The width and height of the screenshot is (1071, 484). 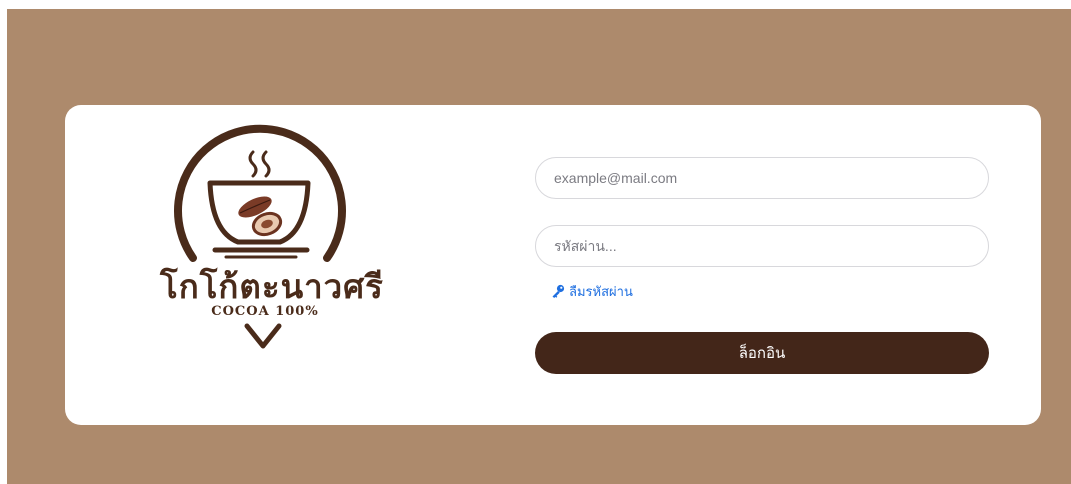 What do you see at coordinates (265, 311) in the screenshot?
I see `brand-tagline: COCOA 100%` at bounding box center [265, 311].